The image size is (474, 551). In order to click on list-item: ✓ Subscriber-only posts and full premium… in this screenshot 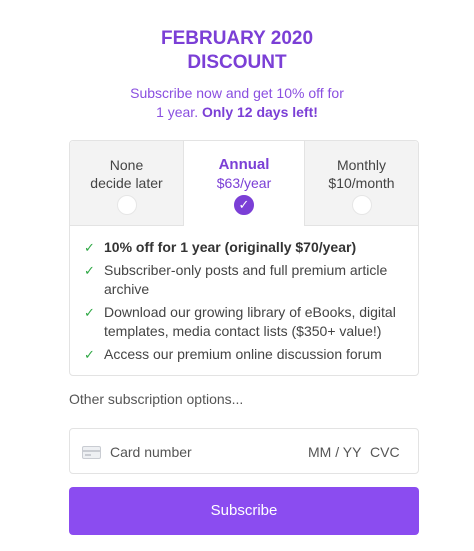, I will do `click(247, 280)`.